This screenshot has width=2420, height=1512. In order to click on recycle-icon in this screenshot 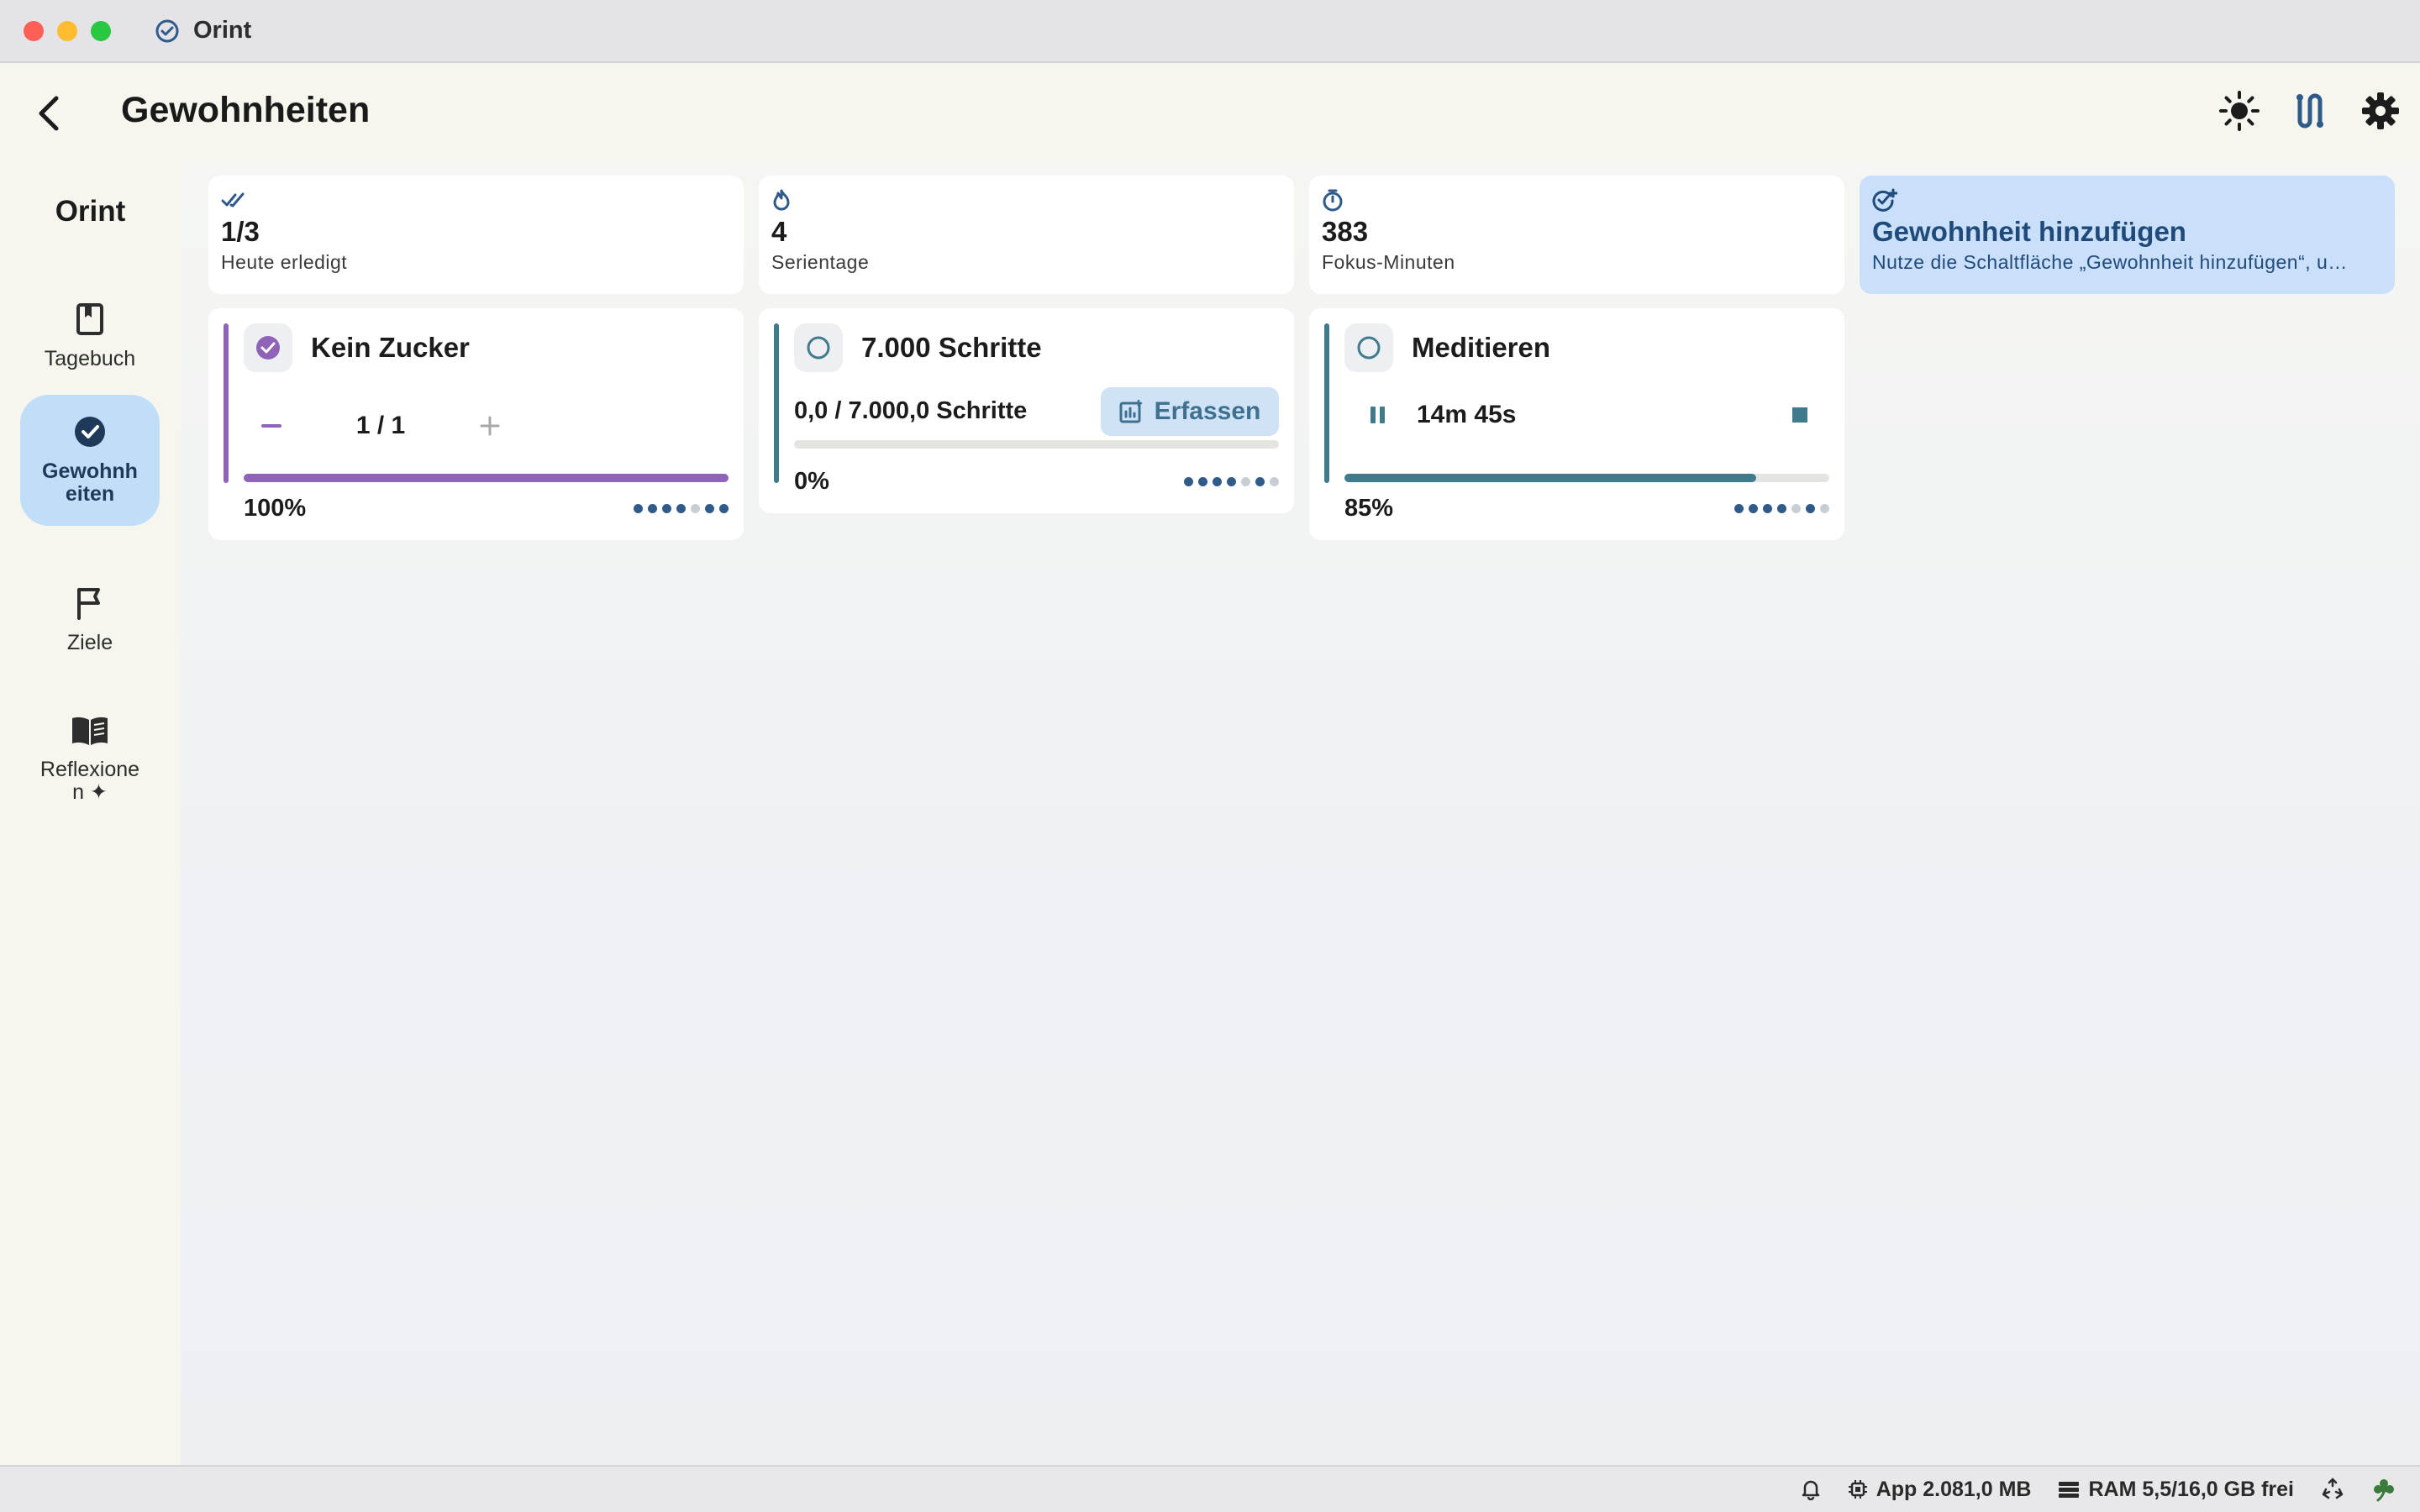, I will do `click(2333, 1488)`.